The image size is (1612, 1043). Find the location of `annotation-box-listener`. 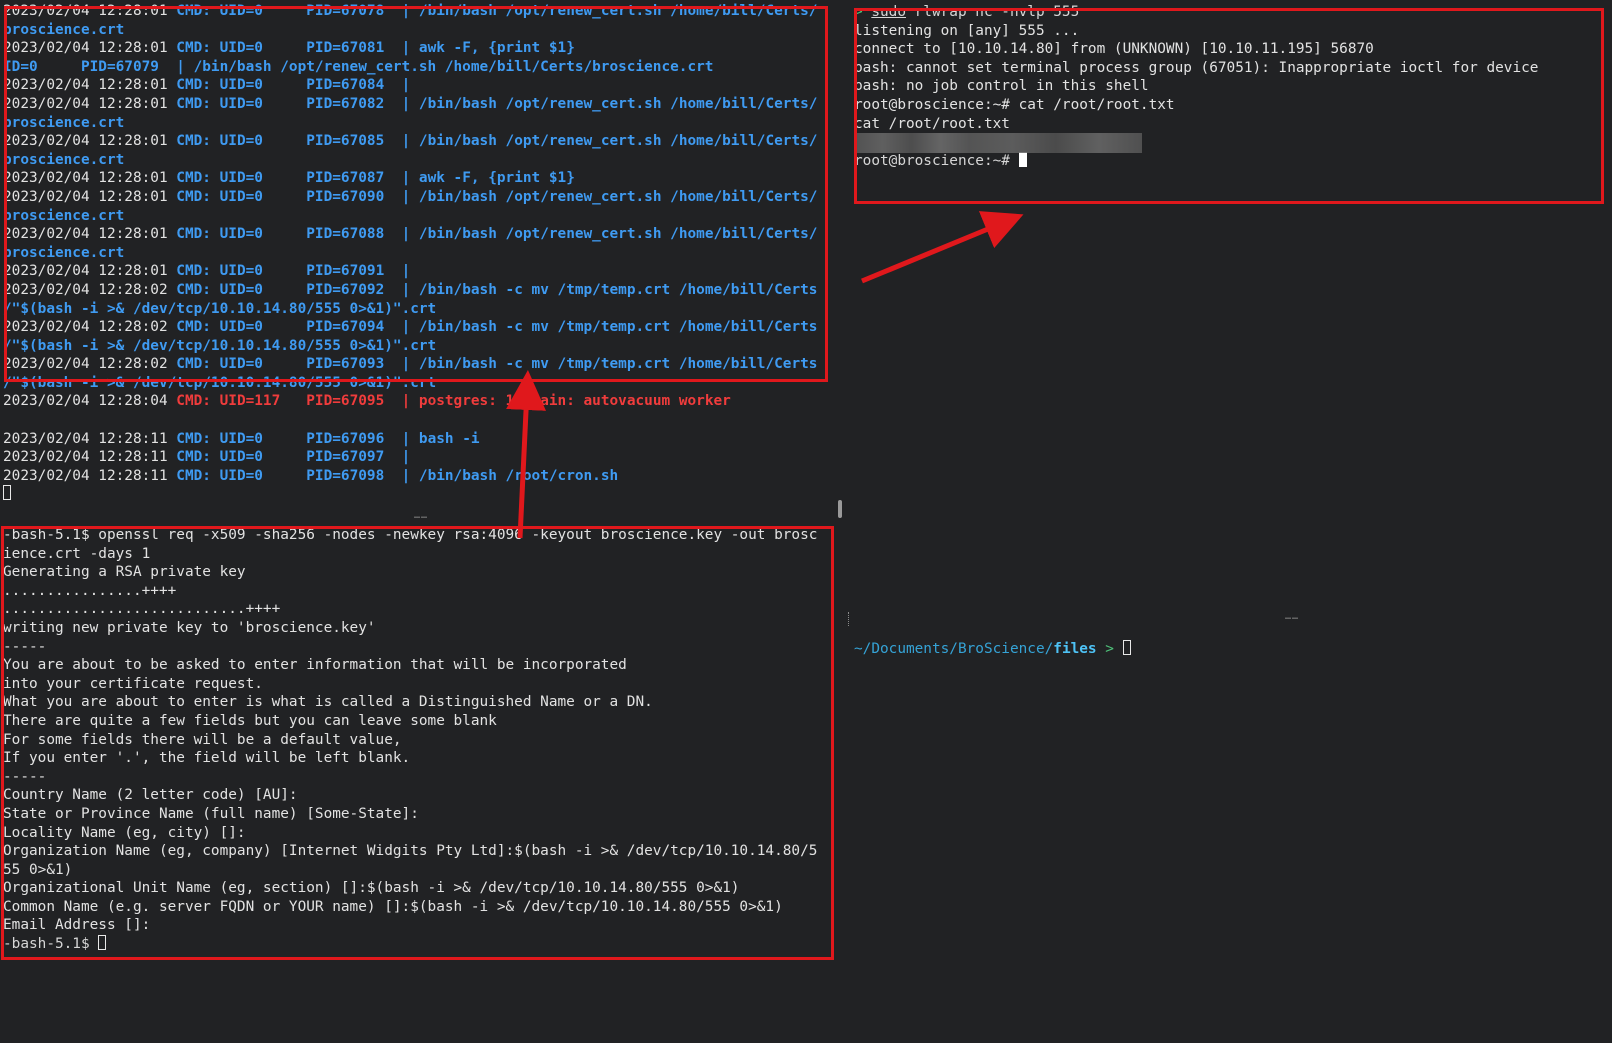

annotation-box-listener is located at coordinates (1229, 106).